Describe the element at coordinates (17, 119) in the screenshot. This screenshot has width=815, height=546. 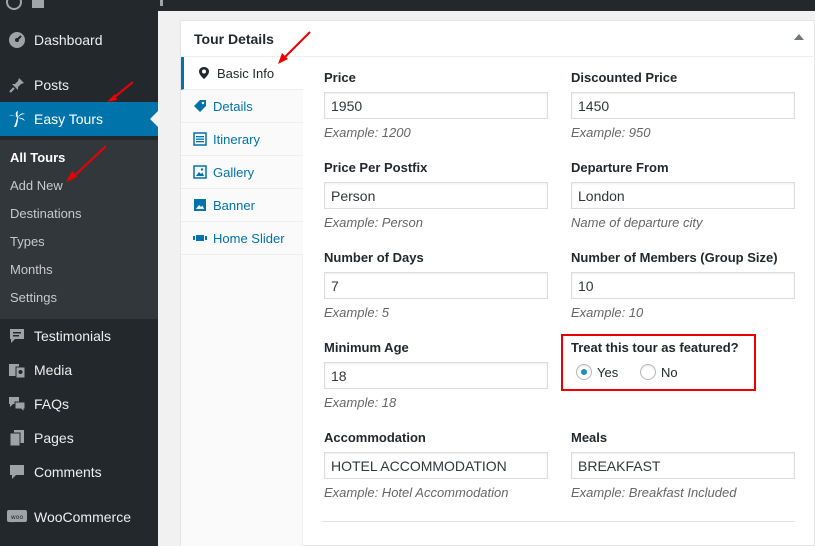
I see `palm-tree-icon` at that location.